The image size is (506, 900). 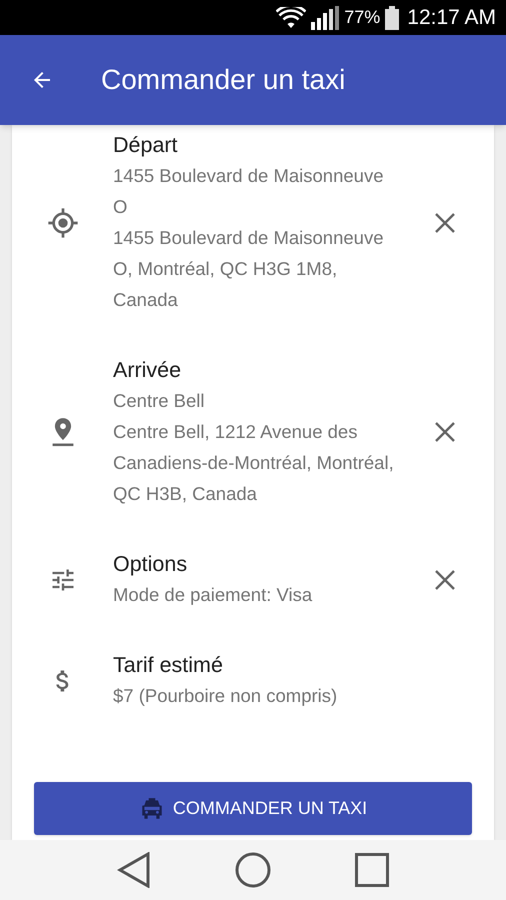 I want to click on back-nav-button, so click(x=134, y=870).